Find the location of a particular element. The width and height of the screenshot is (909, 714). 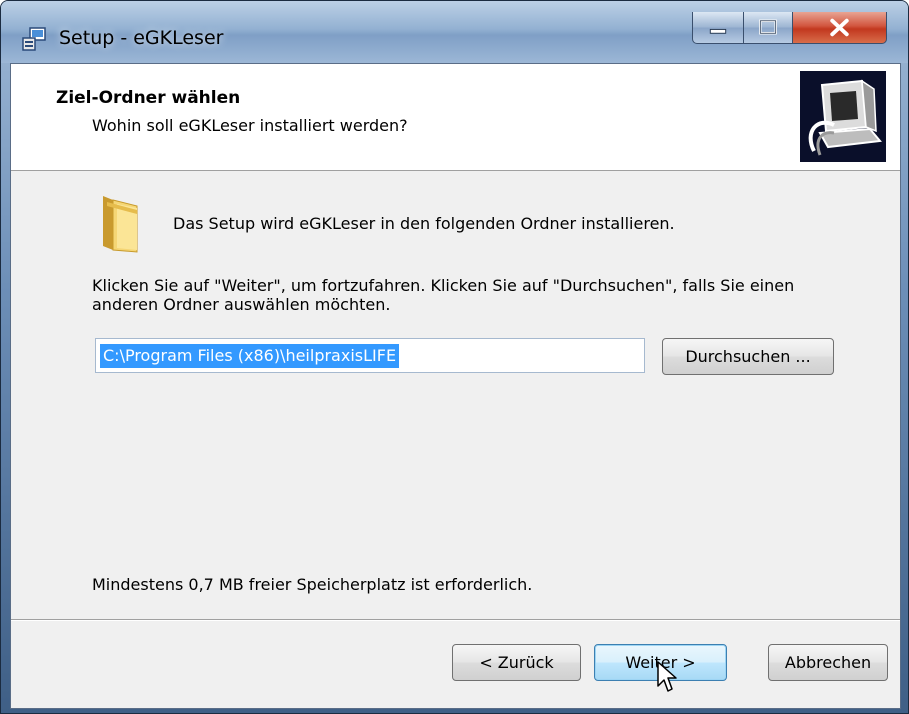

back-button: < Zurück is located at coordinates (516, 662).